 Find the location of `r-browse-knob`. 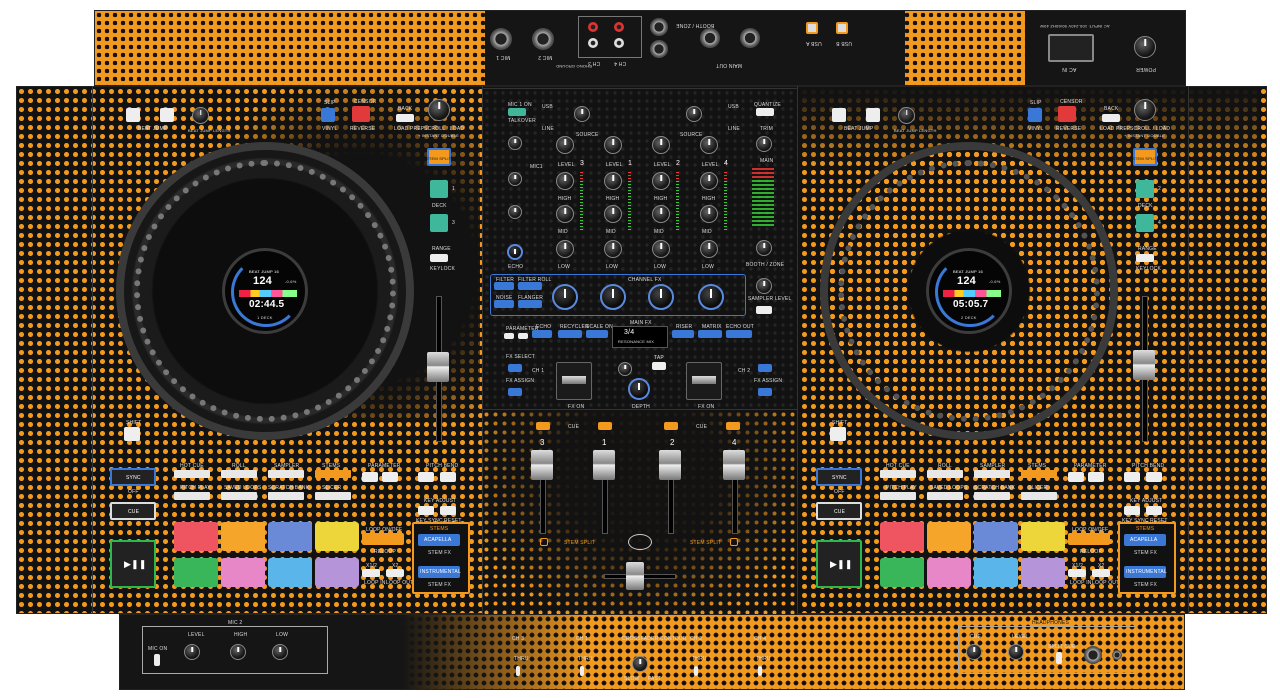

r-browse-knob is located at coordinates (1145, 110).